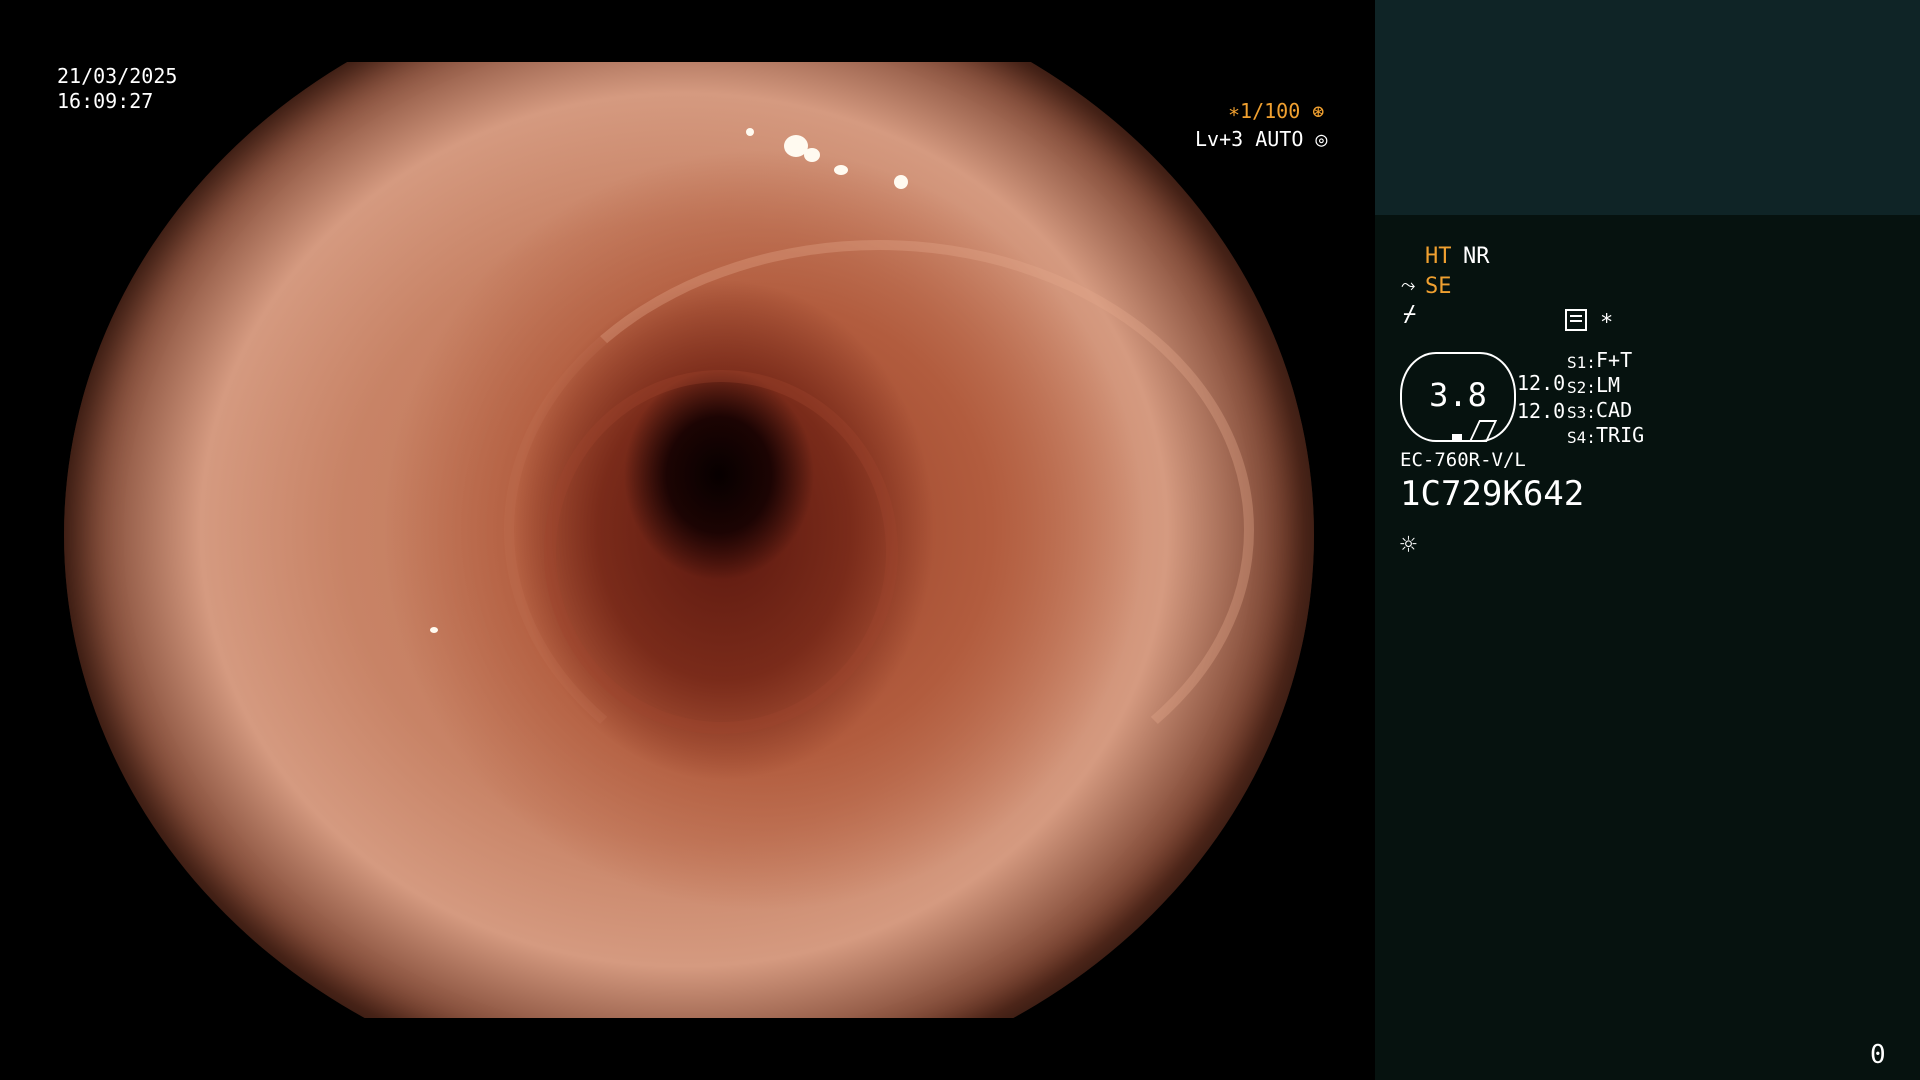 Image resolution: width=1920 pixels, height=1080 pixels. I want to click on gauge-marker, so click(1457, 437).